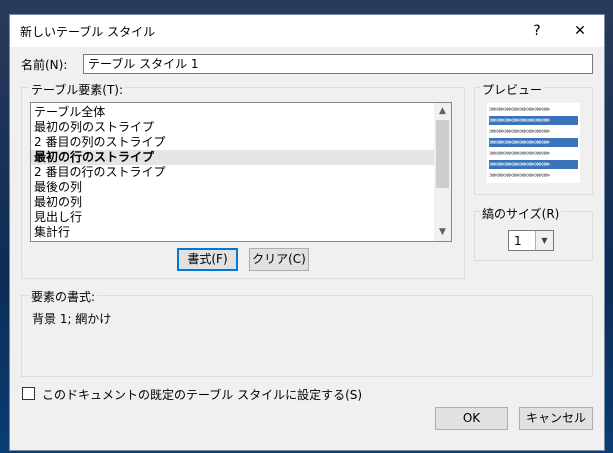 The height and width of the screenshot is (453, 613). What do you see at coordinates (72, 319) in the screenshot?
I see `element-format-value: 背景 1; 網かけ` at bounding box center [72, 319].